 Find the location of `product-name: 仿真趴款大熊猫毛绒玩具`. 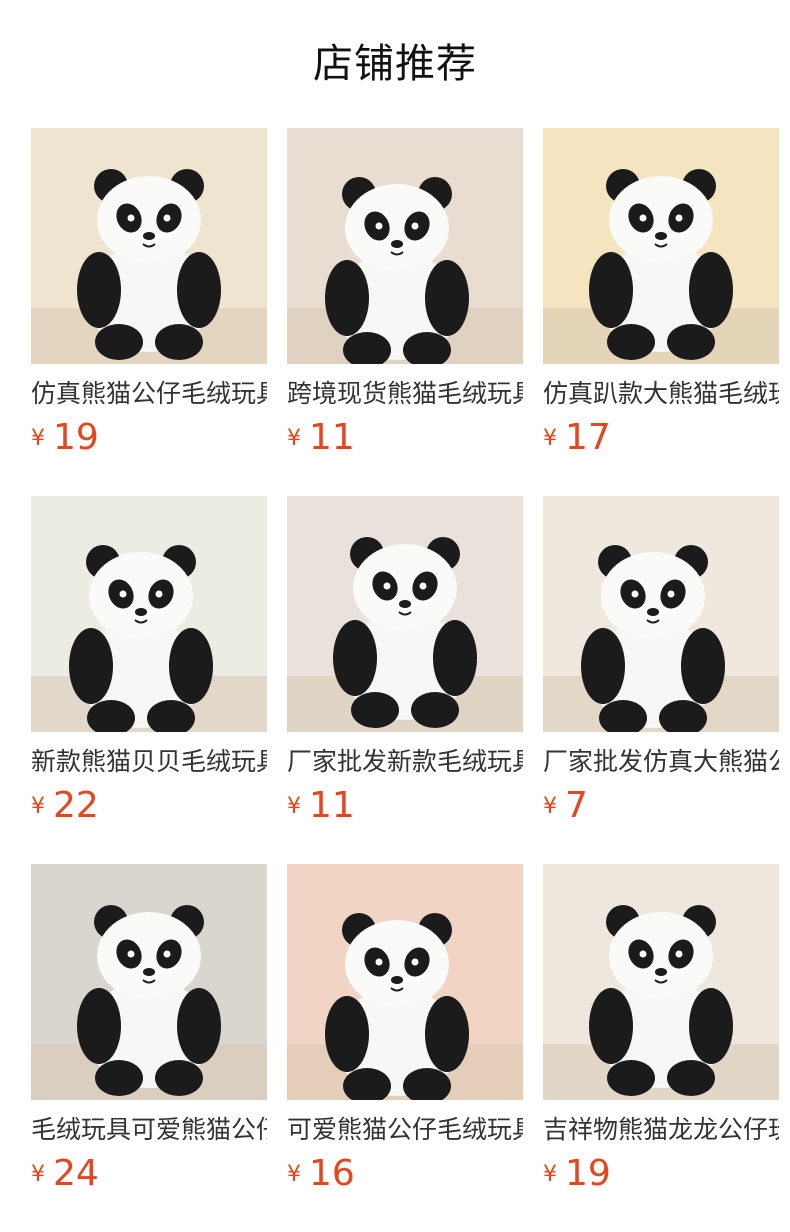

product-name: 仿真趴款大熊猫毛绒玩具 is located at coordinates (661, 394).